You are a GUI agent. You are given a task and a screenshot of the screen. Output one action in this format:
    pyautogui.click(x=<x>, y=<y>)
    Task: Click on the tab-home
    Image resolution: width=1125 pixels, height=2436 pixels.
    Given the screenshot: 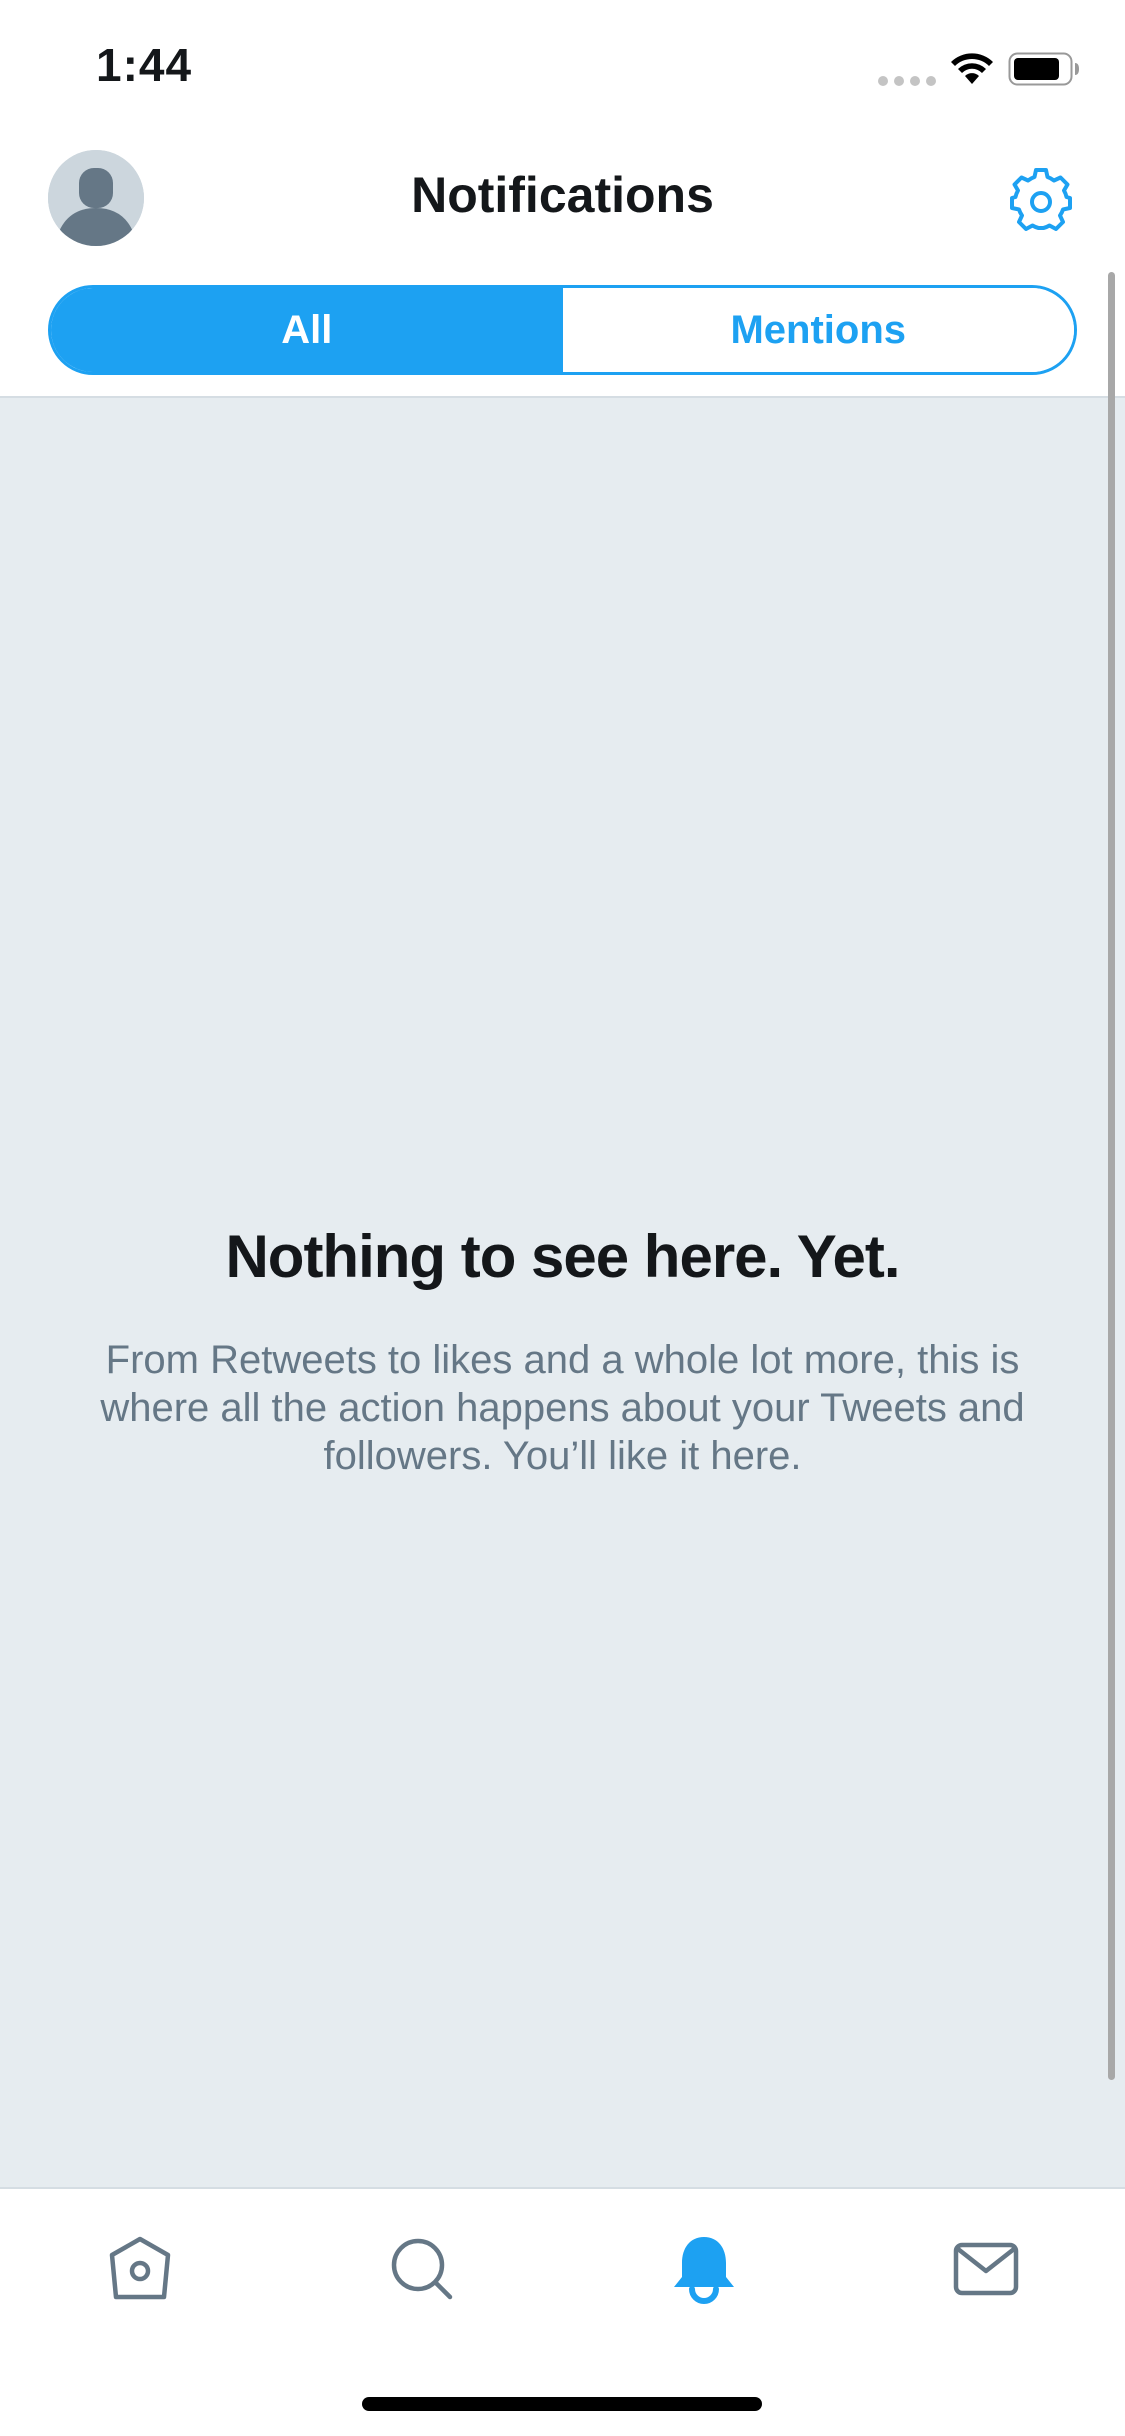 What is the action you would take?
    pyautogui.click(x=140, y=2269)
    